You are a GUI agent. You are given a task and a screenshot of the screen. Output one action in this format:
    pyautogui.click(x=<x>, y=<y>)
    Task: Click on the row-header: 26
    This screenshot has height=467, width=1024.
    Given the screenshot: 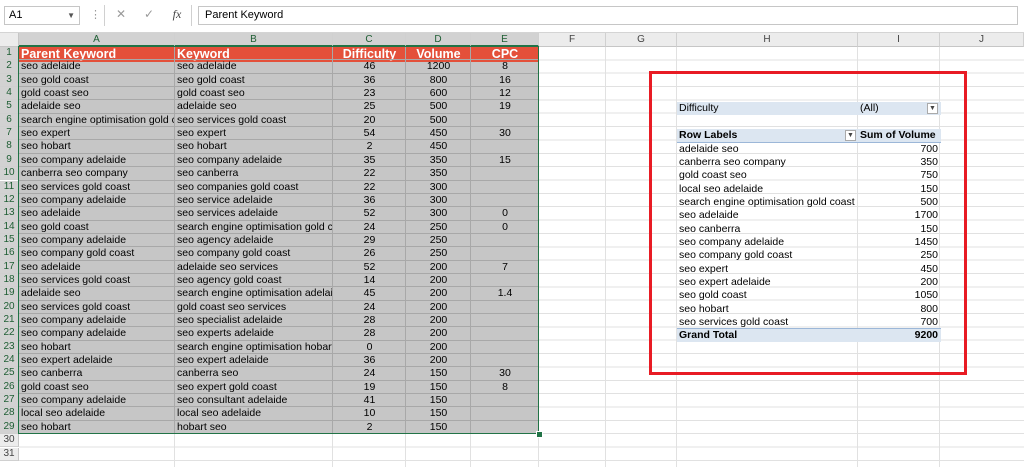 What is the action you would take?
    pyautogui.click(x=9, y=387)
    